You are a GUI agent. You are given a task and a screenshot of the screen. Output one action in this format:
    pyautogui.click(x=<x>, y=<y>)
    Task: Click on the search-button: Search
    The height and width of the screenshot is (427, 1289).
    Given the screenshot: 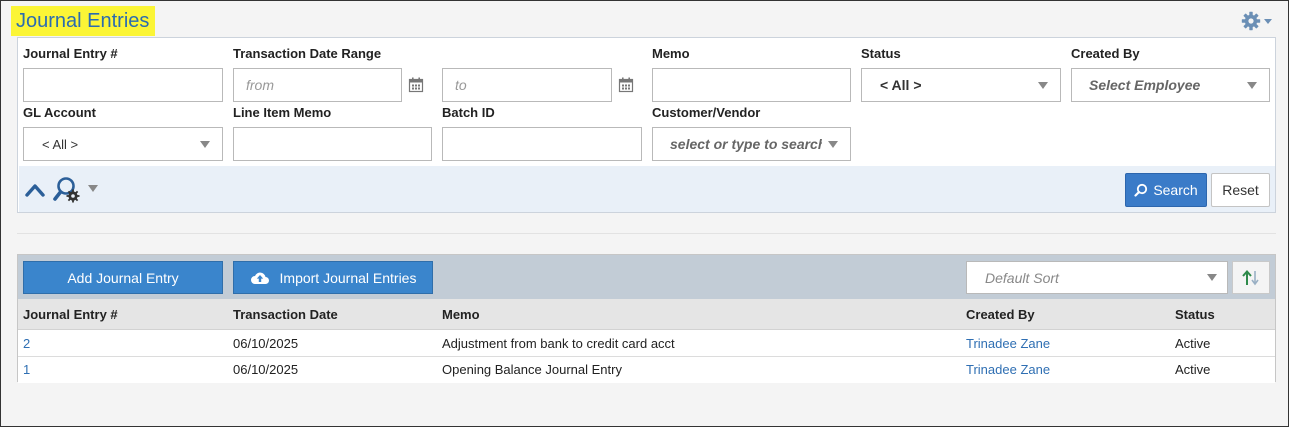 What is the action you would take?
    pyautogui.click(x=1166, y=190)
    